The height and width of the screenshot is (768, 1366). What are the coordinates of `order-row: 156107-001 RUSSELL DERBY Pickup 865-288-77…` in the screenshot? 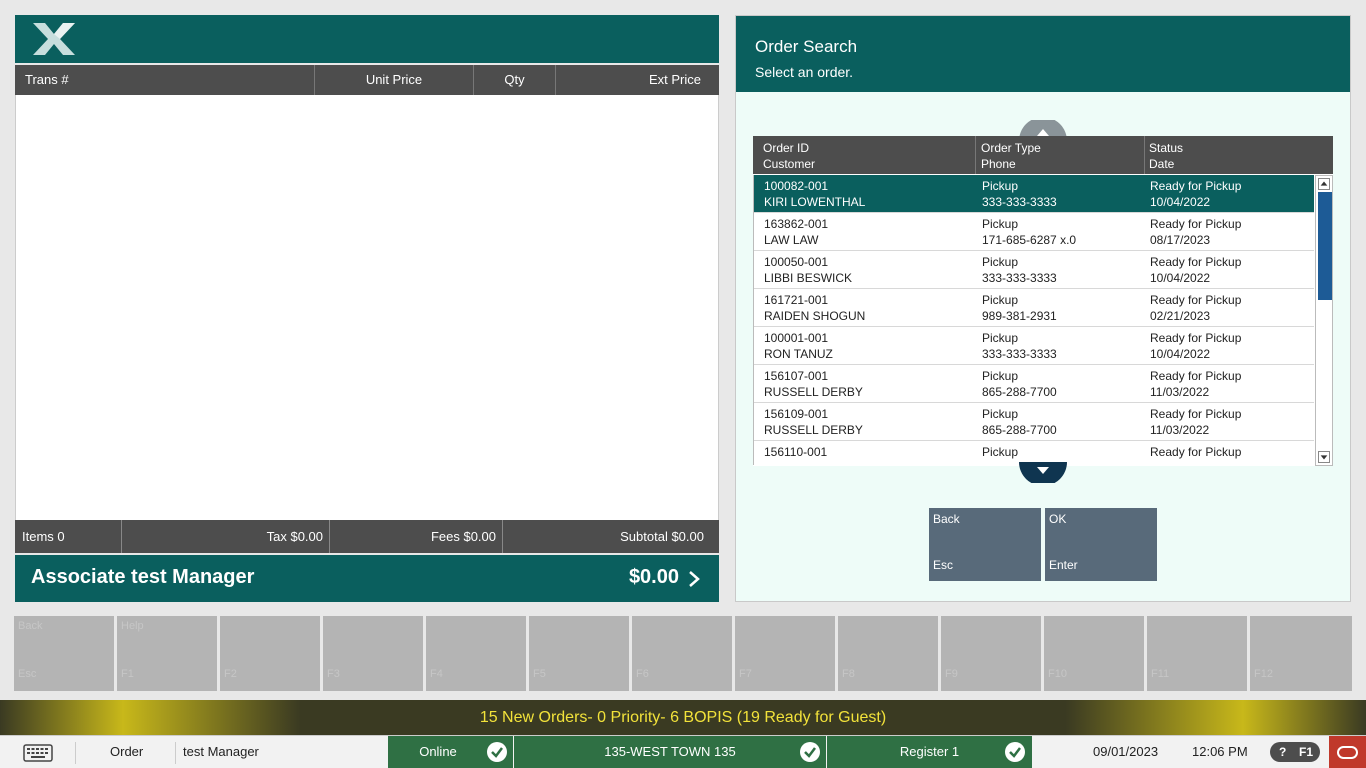 It's located at (1034, 384).